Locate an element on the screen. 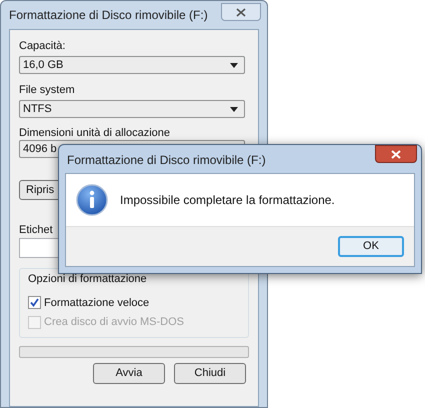 Image resolution: width=425 pixels, height=408 pixels. field-label: File system is located at coordinates (47, 90).